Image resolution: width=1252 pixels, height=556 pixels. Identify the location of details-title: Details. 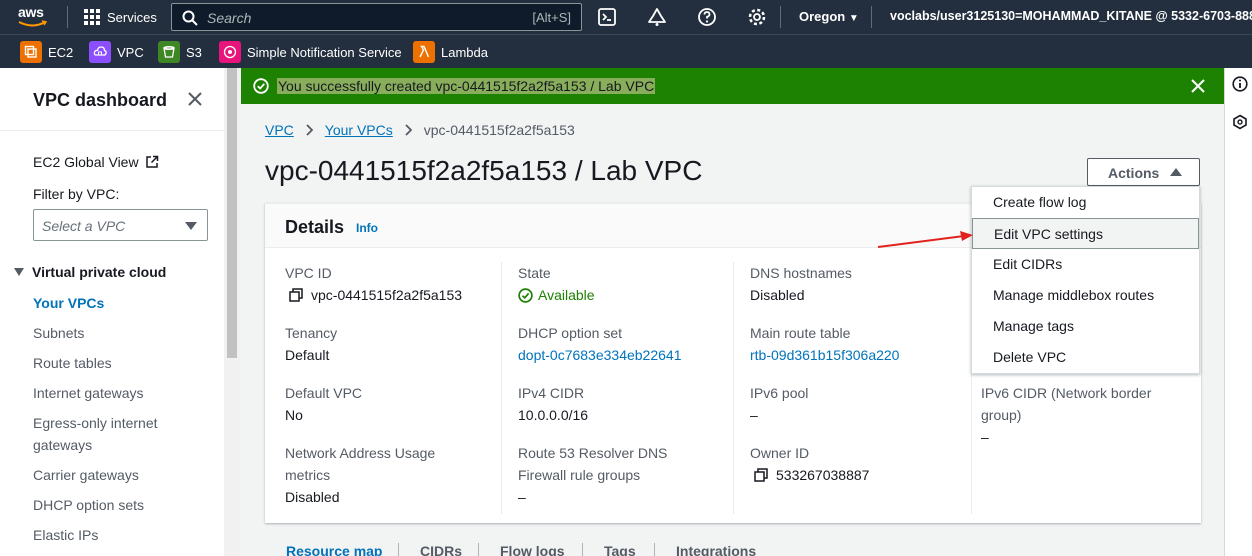
(315, 227).